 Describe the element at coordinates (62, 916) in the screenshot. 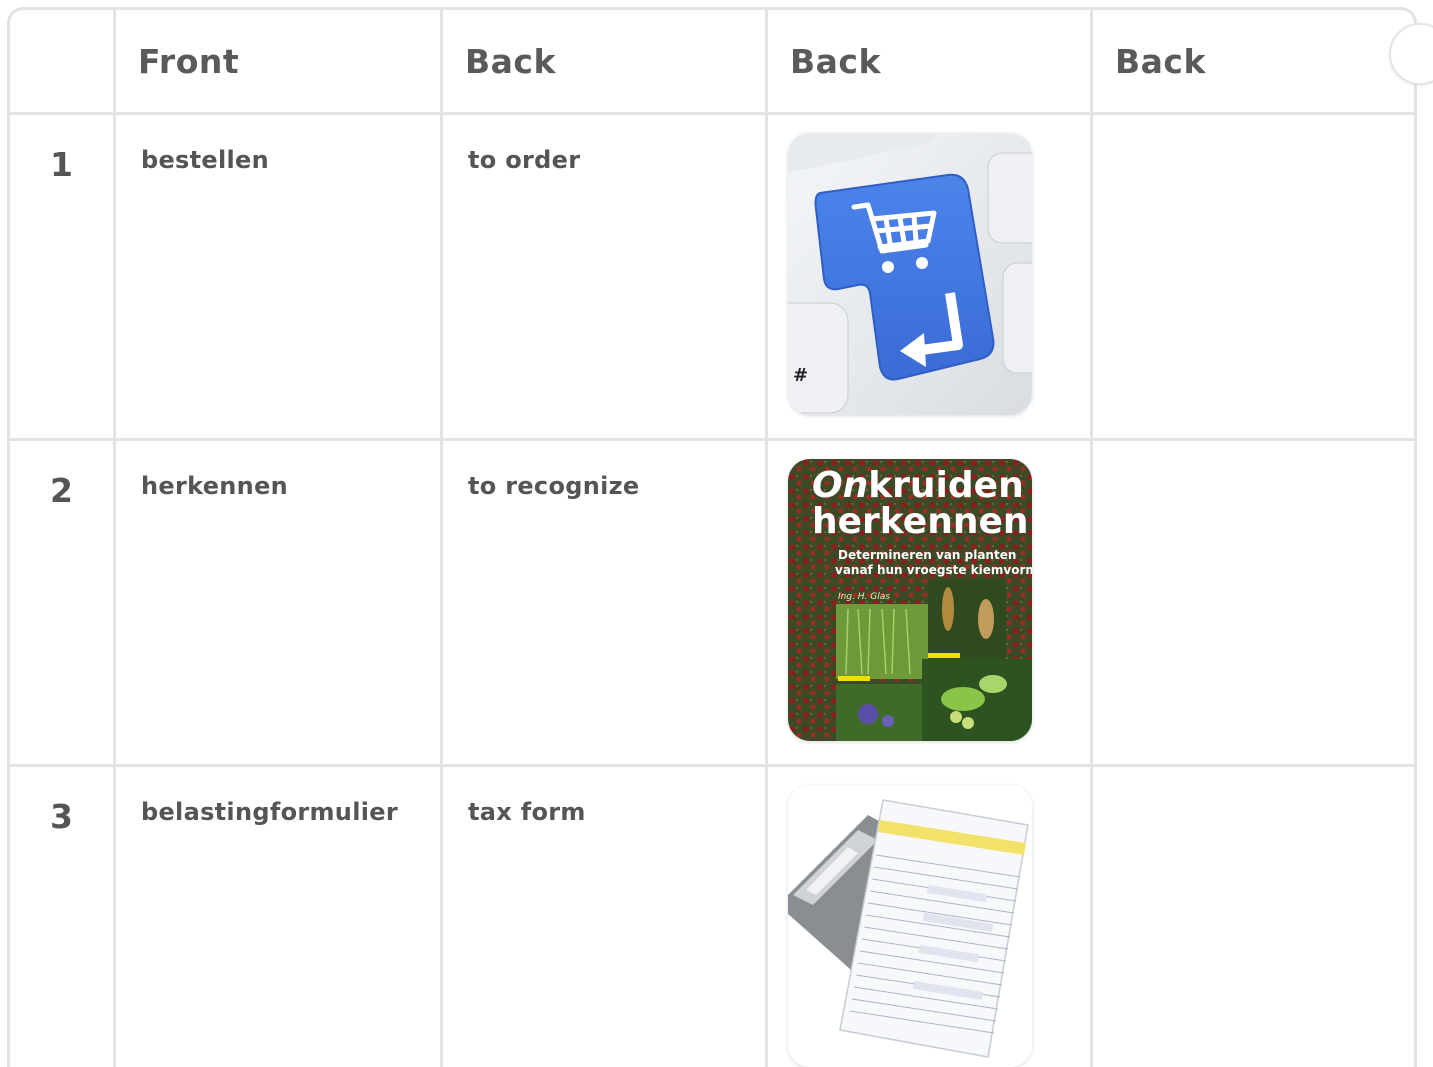

I see `row-number: 3` at that location.